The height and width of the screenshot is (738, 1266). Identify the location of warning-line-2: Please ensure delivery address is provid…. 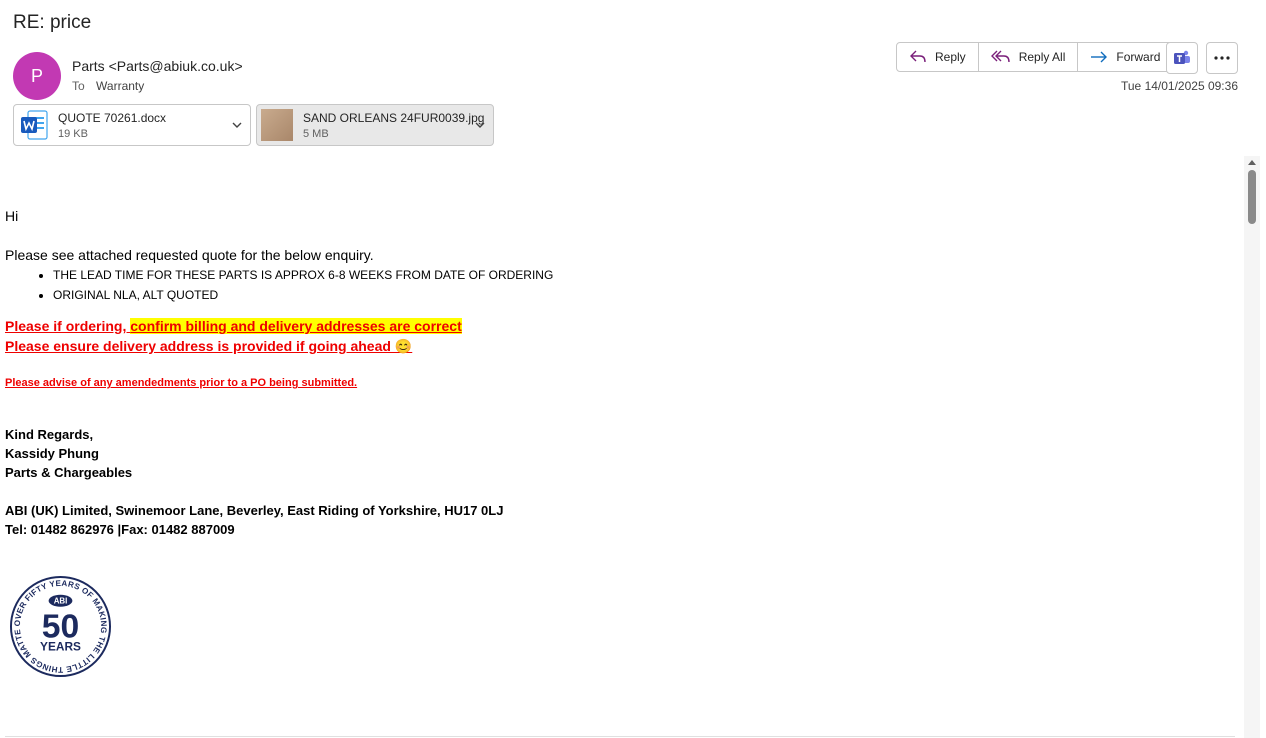
(209, 346).